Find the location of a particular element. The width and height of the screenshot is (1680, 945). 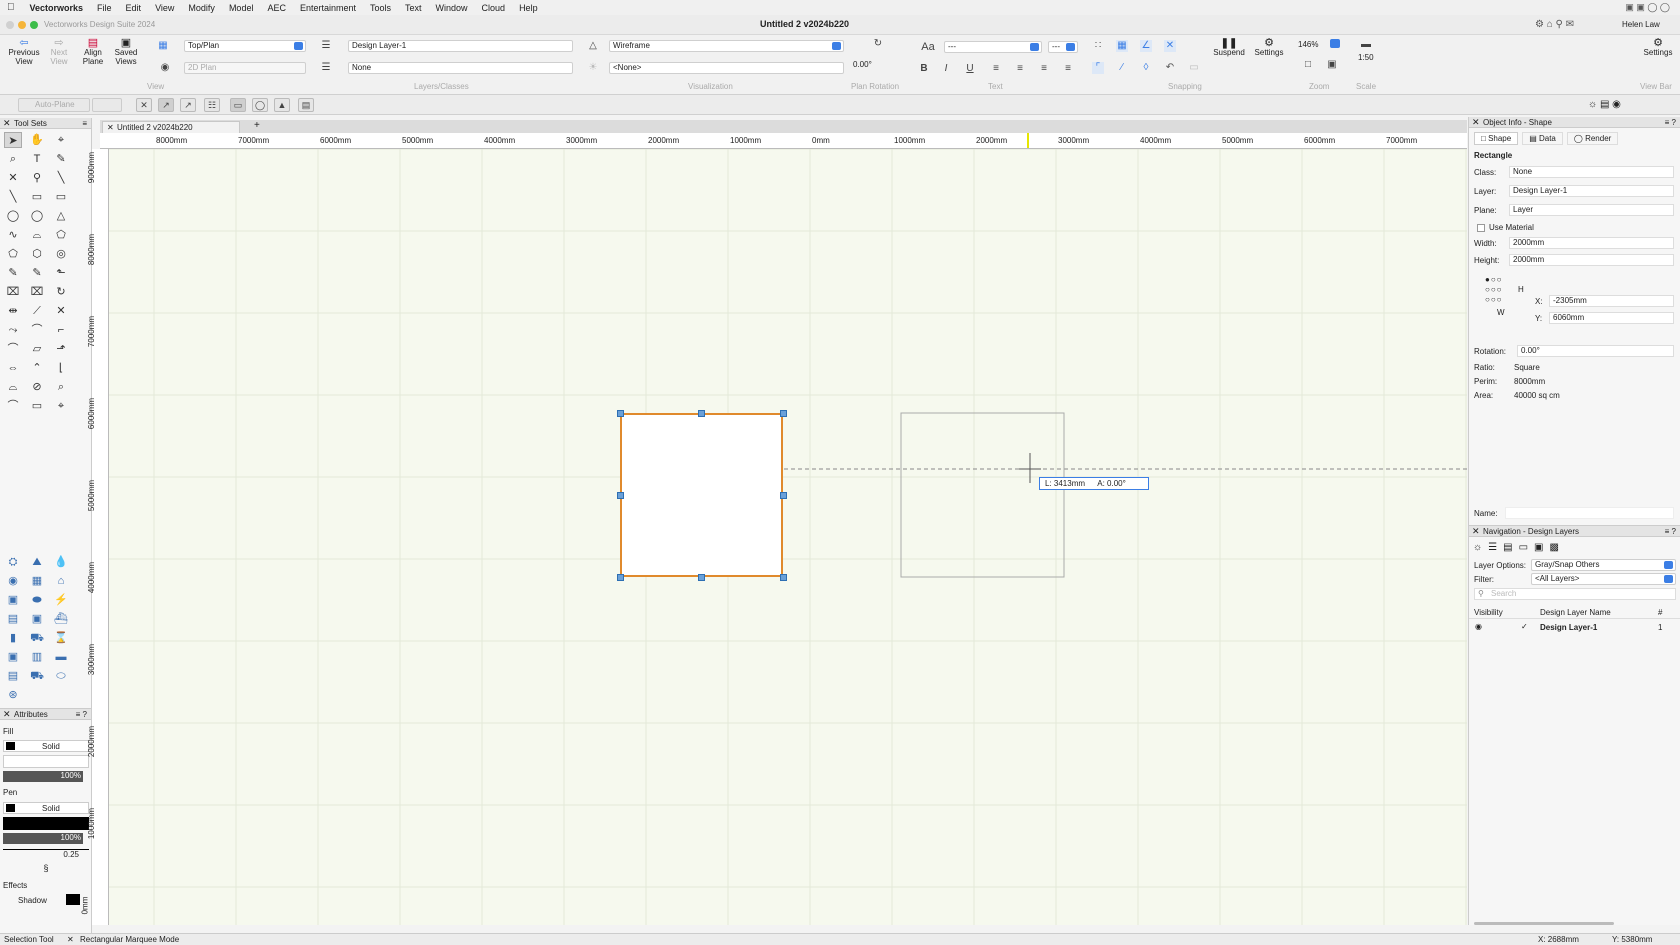

fill-opacity-slider: 100% is located at coordinates (43, 776).